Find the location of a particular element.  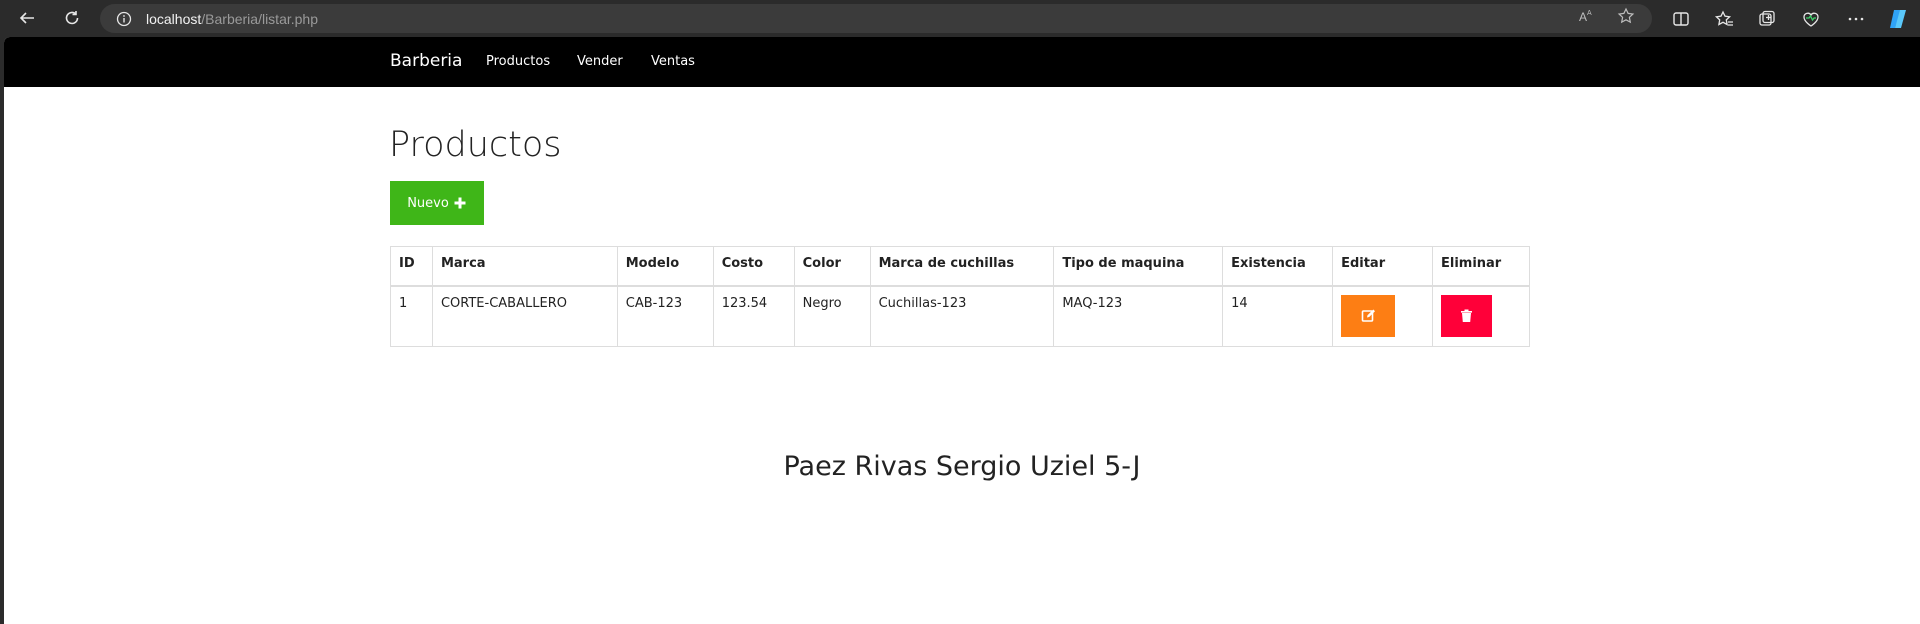

info-icon is located at coordinates (124, 19).